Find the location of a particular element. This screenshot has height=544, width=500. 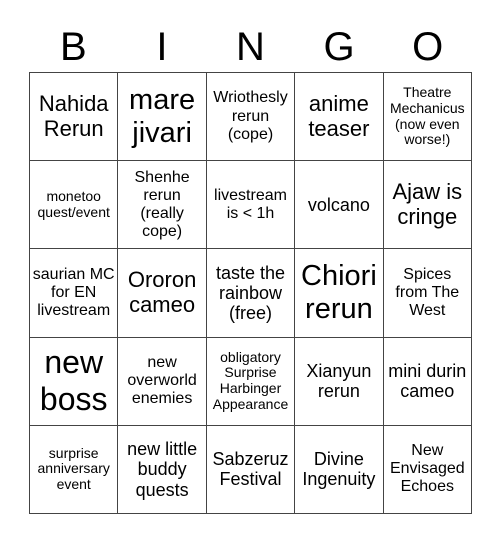

bingo-cell: saurian MC for EN livestream is located at coordinates (74, 293).